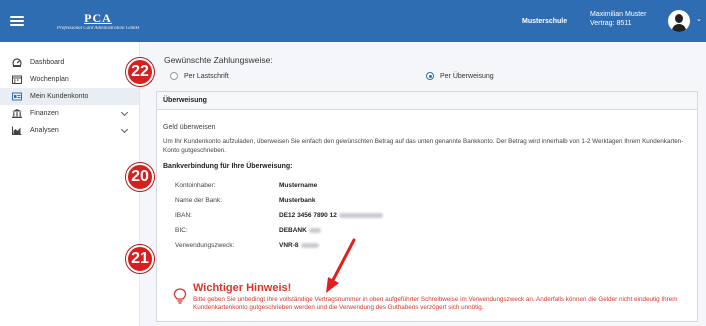 The height and width of the screenshot is (326, 706). What do you see at coordinates (183, 215) in the screenshot?
I see `row-key: IBAN:` at bounding box center [183, 215].